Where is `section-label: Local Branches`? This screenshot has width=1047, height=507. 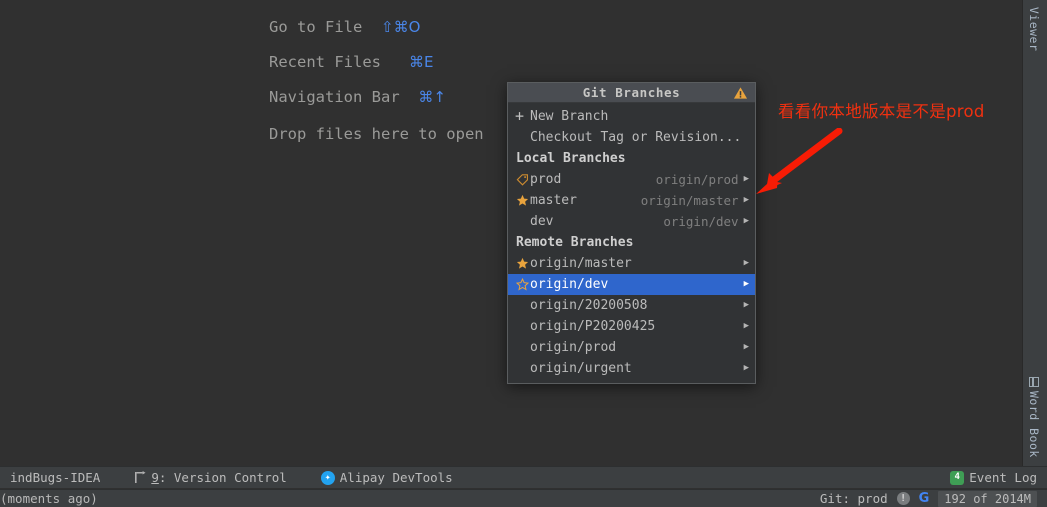 section-label: Local Branches is located at coordinates (571, 158).